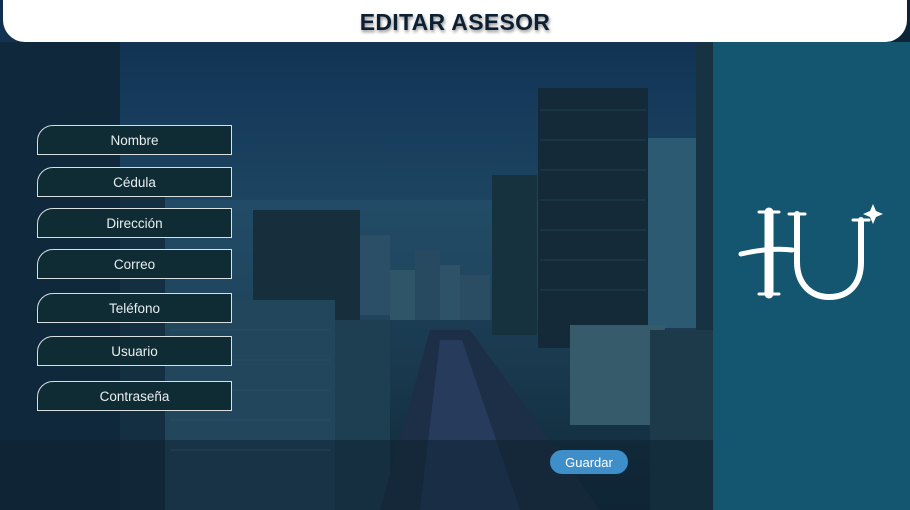 The image size is (910, 510). I want to click on contrasena-field, so click(134, 396).